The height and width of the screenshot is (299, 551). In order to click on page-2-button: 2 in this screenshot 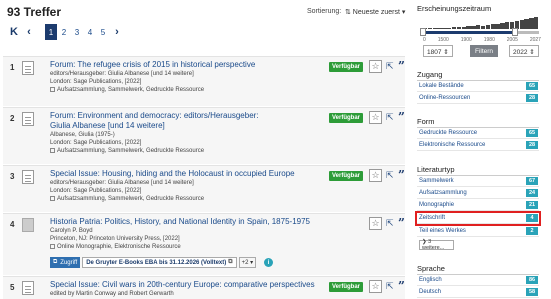, I will do `click(64, 32)`.